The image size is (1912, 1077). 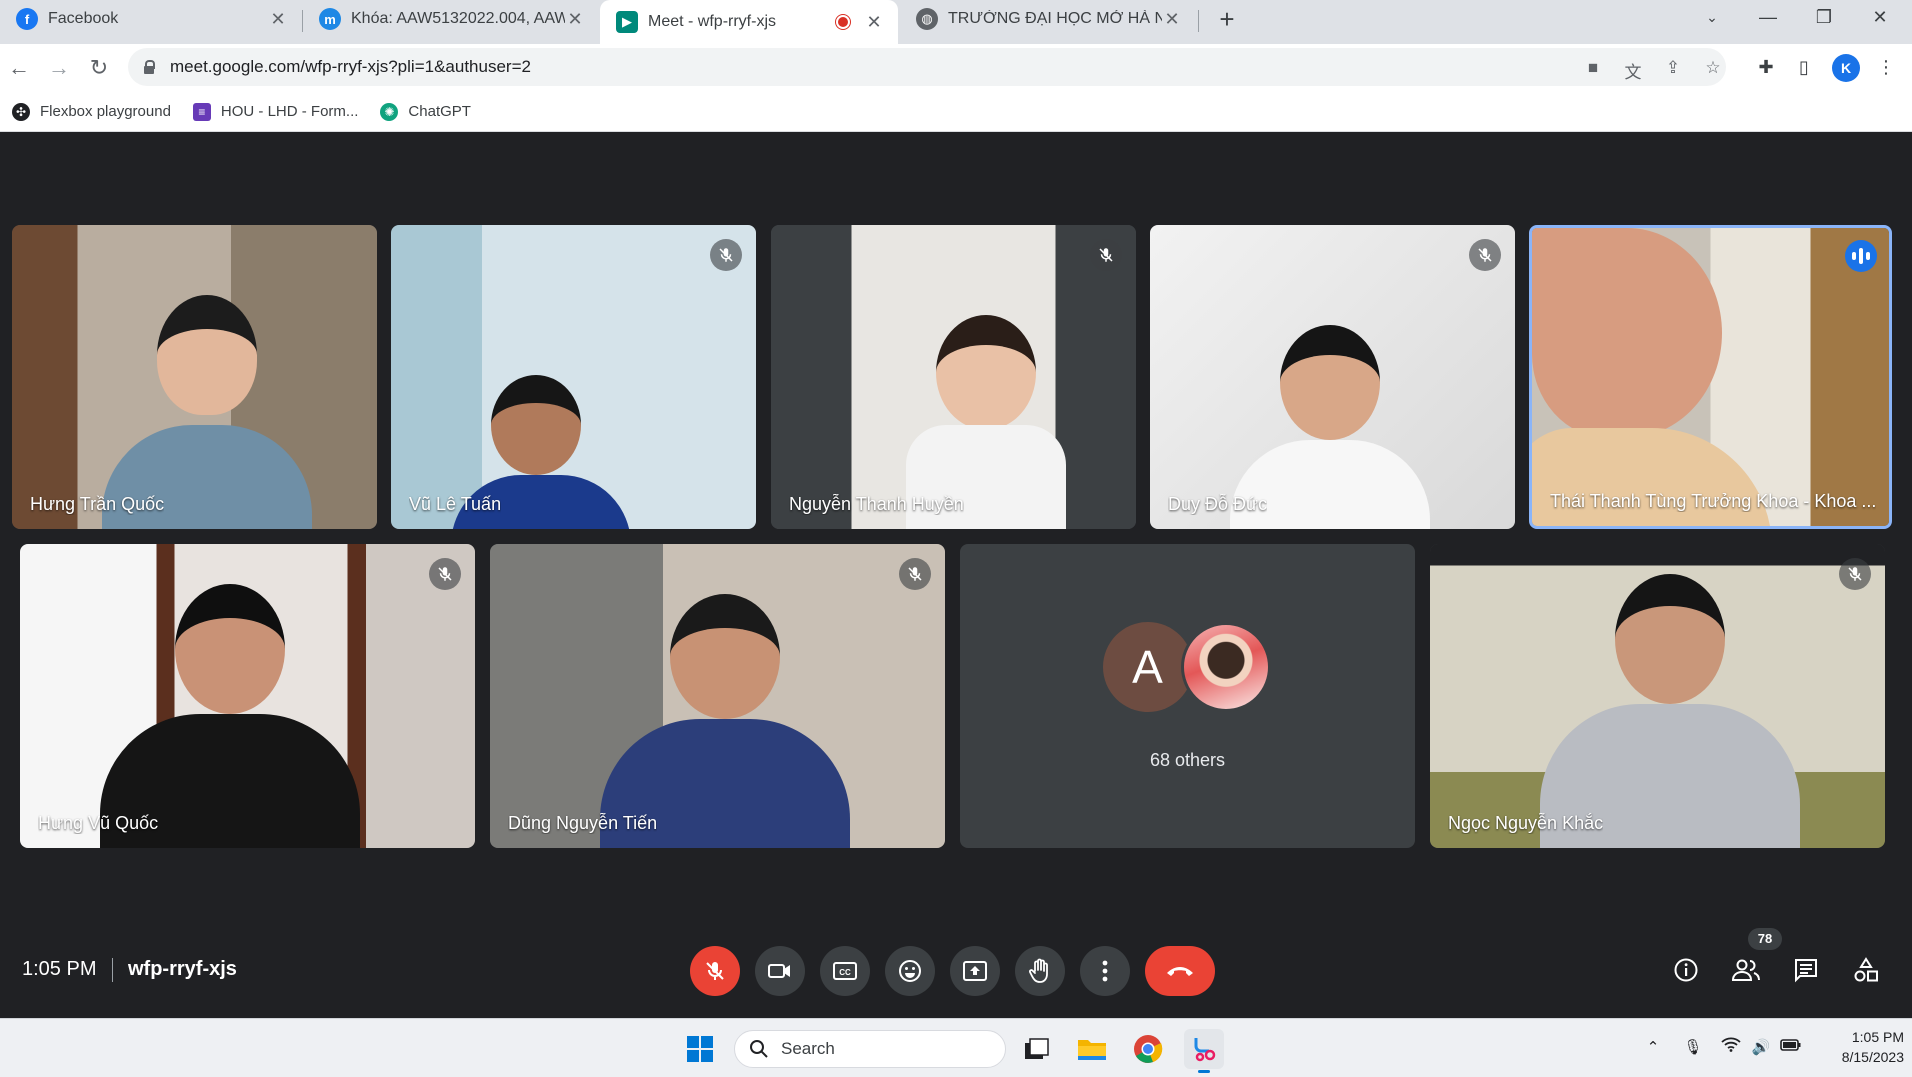 What do you see at coordinates (1147, 667) in the screenshot?
I see `avatar: A` at bounding box center [1147, 667].